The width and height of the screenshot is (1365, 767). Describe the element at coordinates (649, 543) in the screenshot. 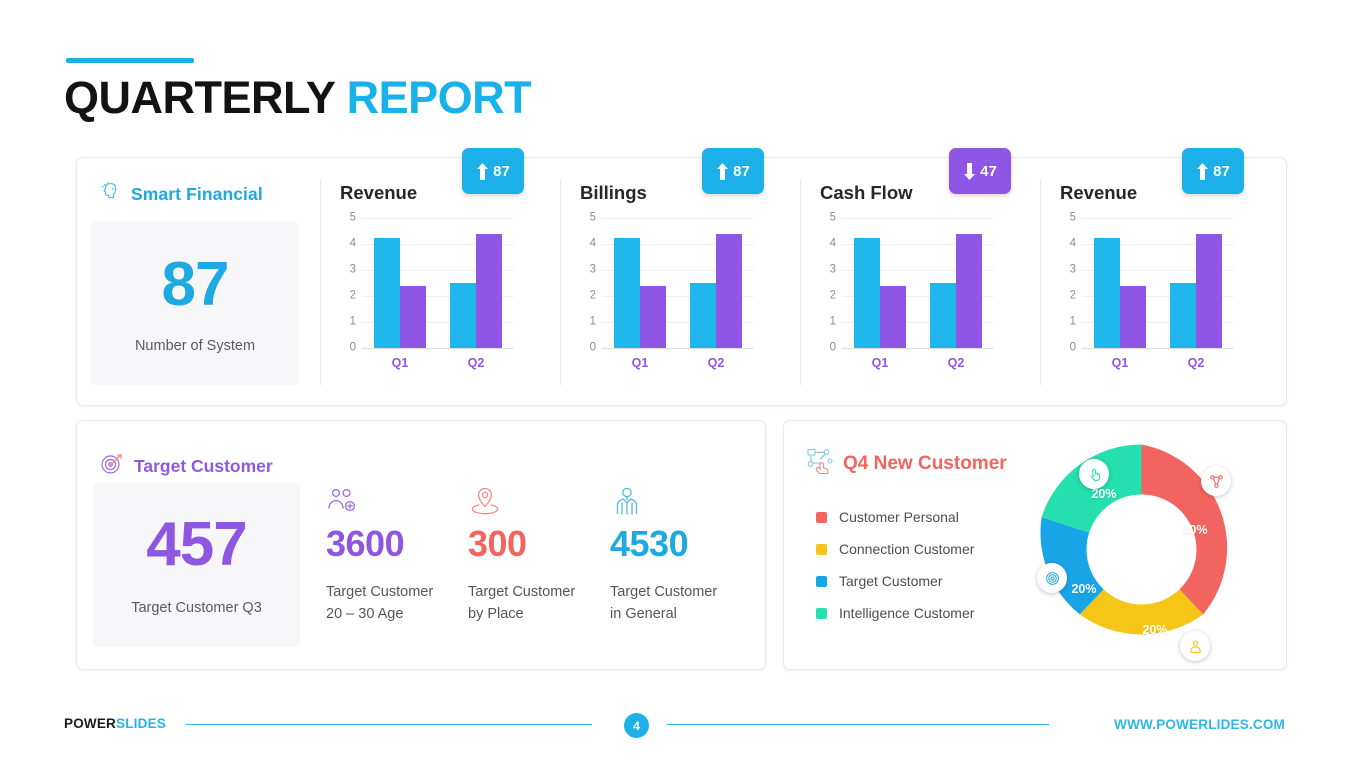

I see `stat-value: 4530` at that location.